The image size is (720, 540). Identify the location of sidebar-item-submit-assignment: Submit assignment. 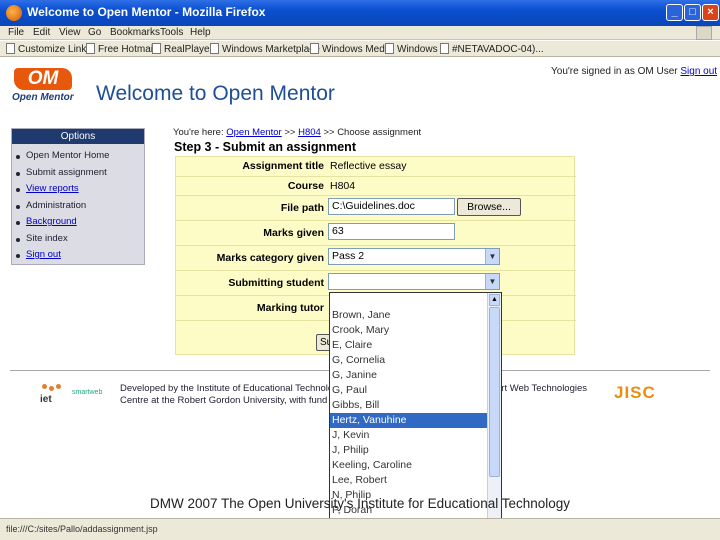
(78, 175).